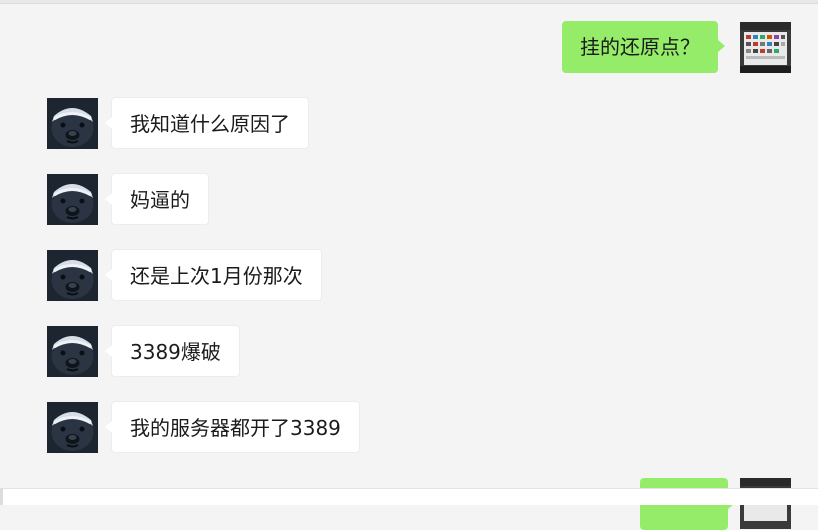 Image resolution: width=818 pixels, height=530 pixels. I want to click on incoming-message-bubble: 还是上次1月份那次, so click(213, 275).